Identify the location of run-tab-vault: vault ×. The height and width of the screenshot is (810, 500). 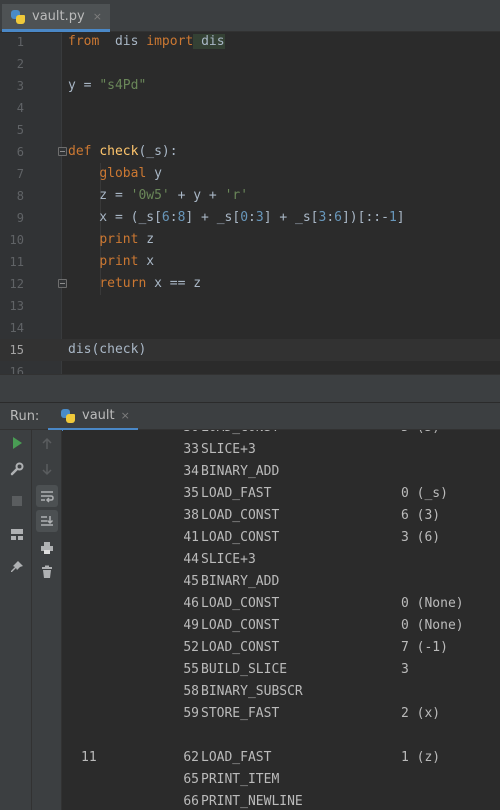
(93, 417).